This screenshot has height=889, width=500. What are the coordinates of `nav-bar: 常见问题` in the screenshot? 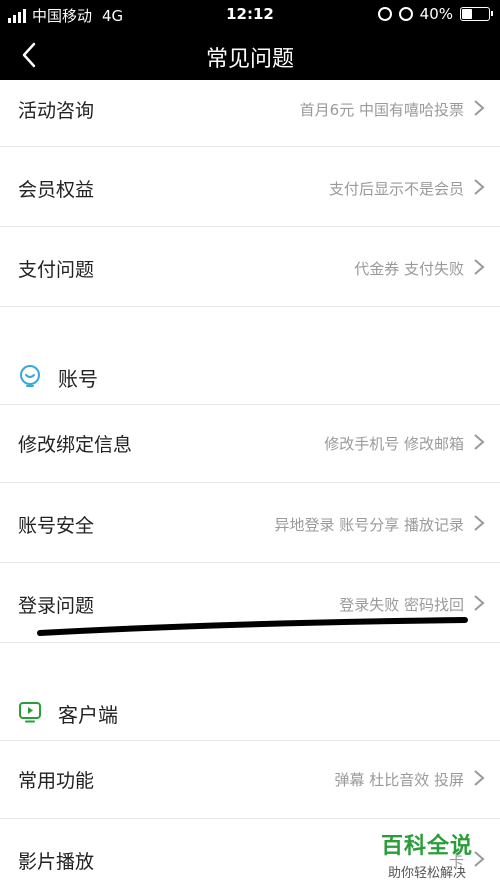 It's located at (250, 55).